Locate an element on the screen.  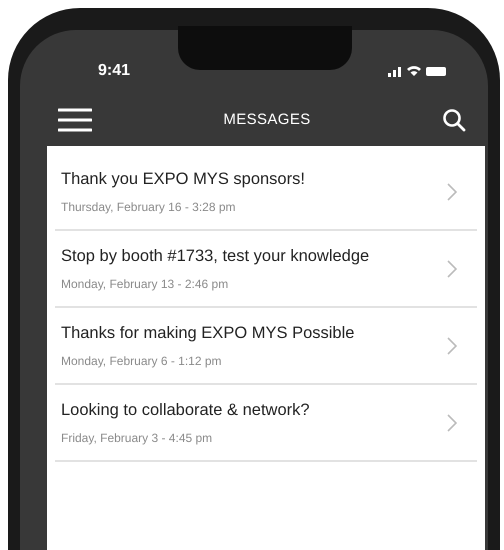
search-icon is located at coordinates (454, 120).